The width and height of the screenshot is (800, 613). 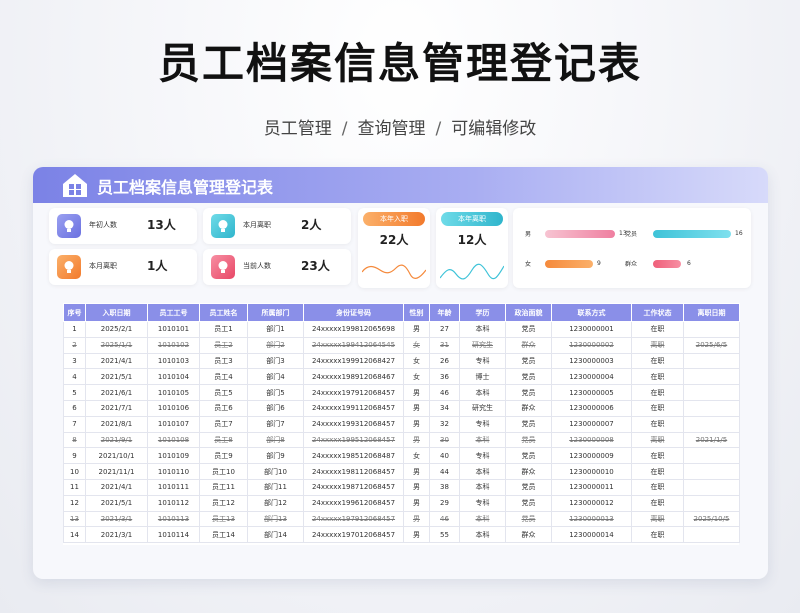 What do you see at coordinates (591, 345) in the screenshot?
I see `table-cell: 1230000002` at bounding box center [591, 345].